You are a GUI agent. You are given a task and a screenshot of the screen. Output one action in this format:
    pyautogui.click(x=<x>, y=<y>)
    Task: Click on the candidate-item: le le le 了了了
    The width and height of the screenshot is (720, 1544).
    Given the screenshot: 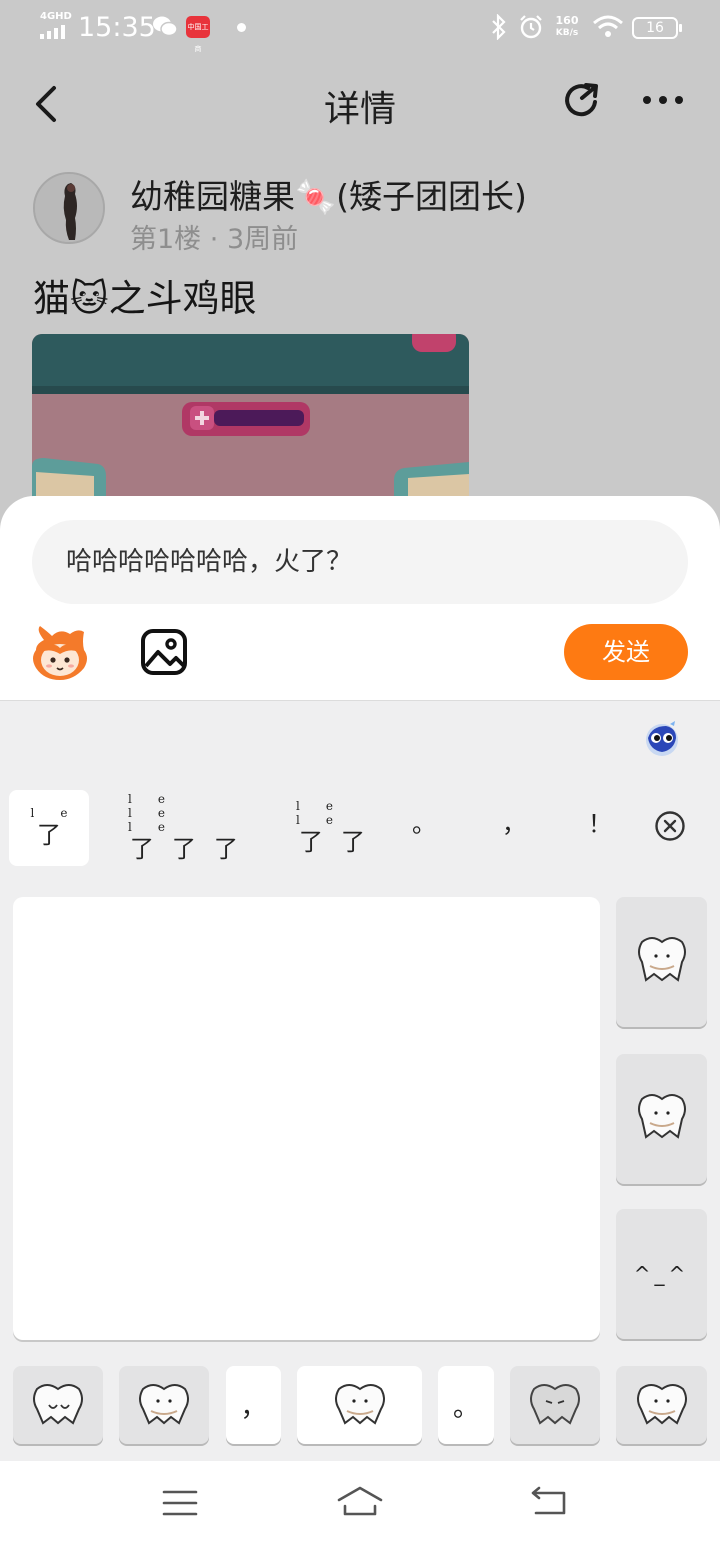 What is the action you would take?
    pyautogui.click(x=184, y=828)
    